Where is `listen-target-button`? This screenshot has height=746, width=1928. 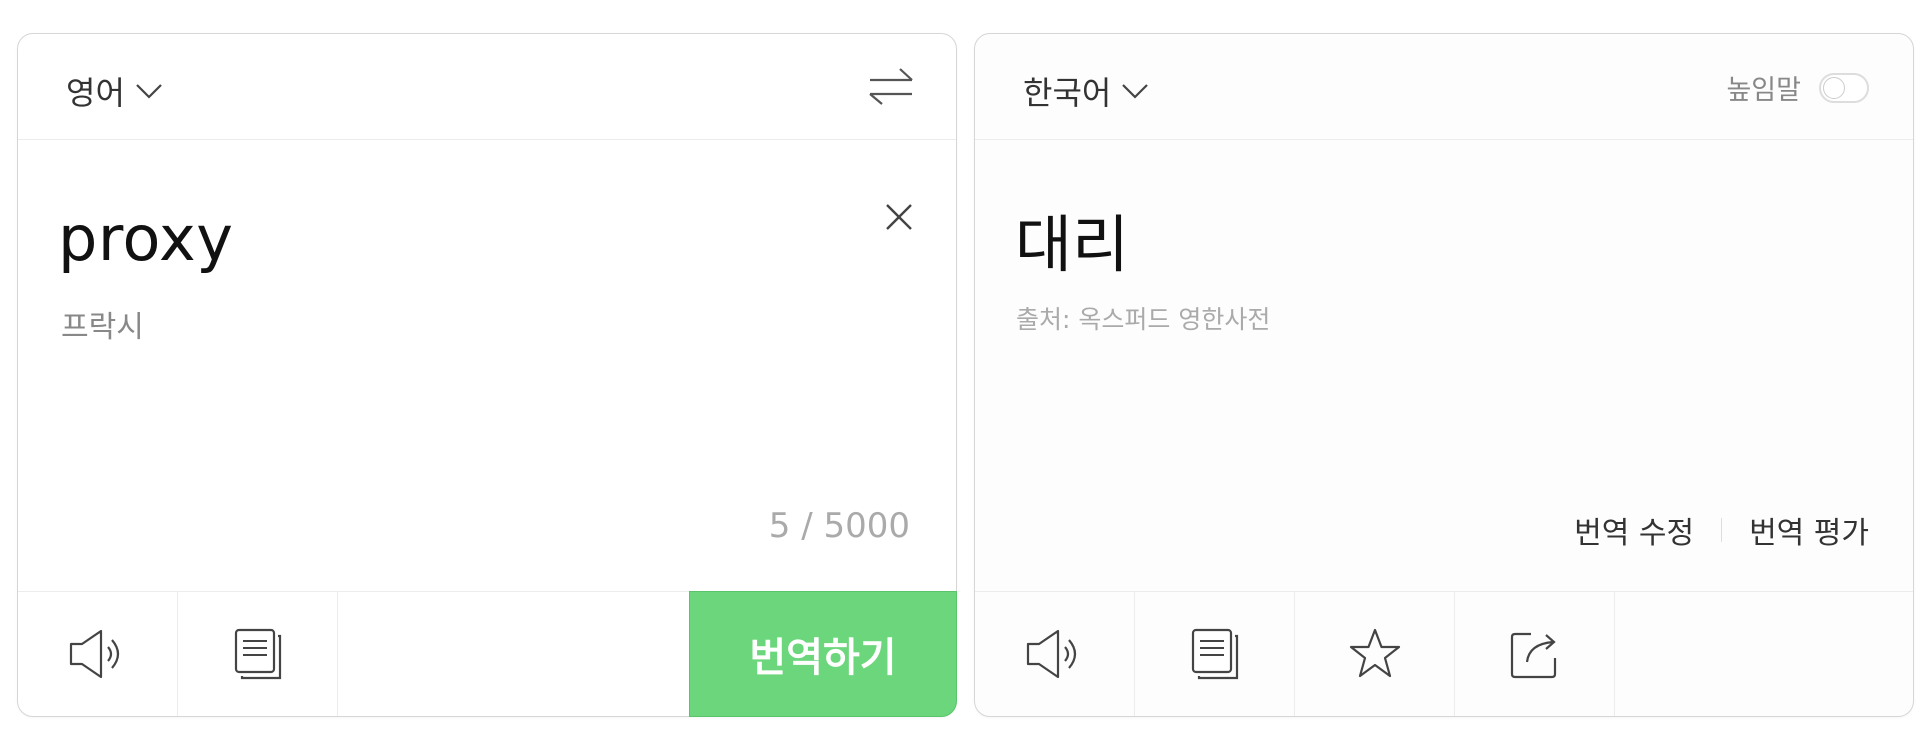
listen-target-button is located at coordinates (1055, 654).